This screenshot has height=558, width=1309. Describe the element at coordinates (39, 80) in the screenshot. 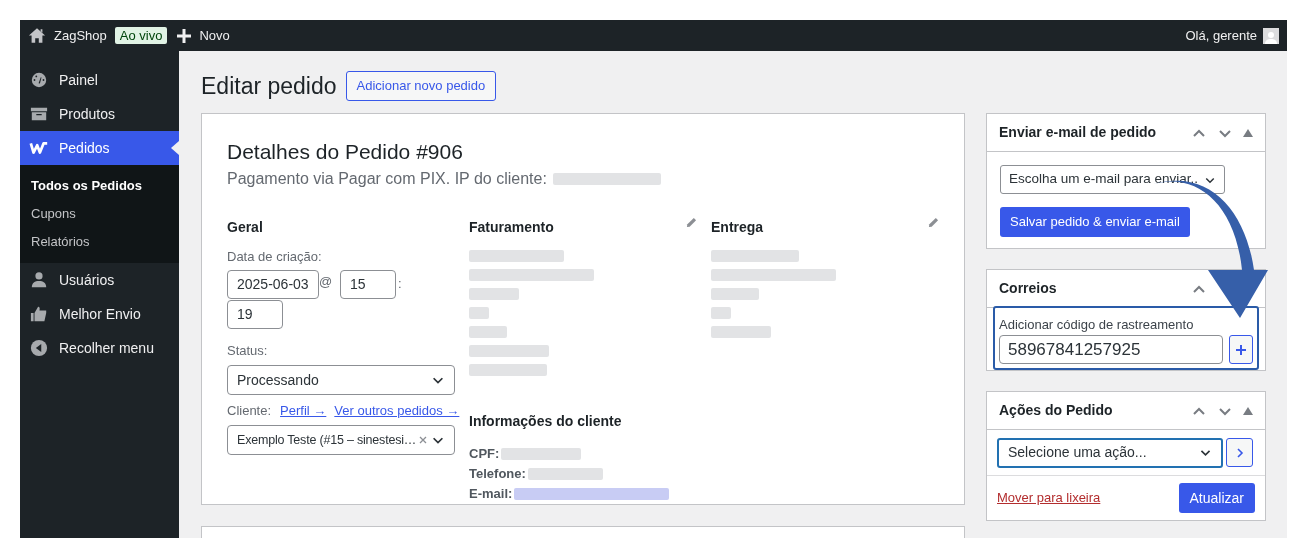

I see `gauge-icon` at that location.